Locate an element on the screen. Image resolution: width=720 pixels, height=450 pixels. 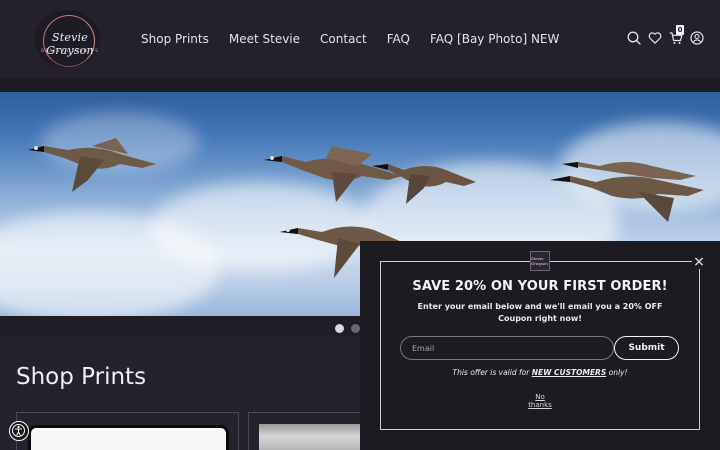
nav-shop-prints: Shop Prints is located at coordinates (175, 40).